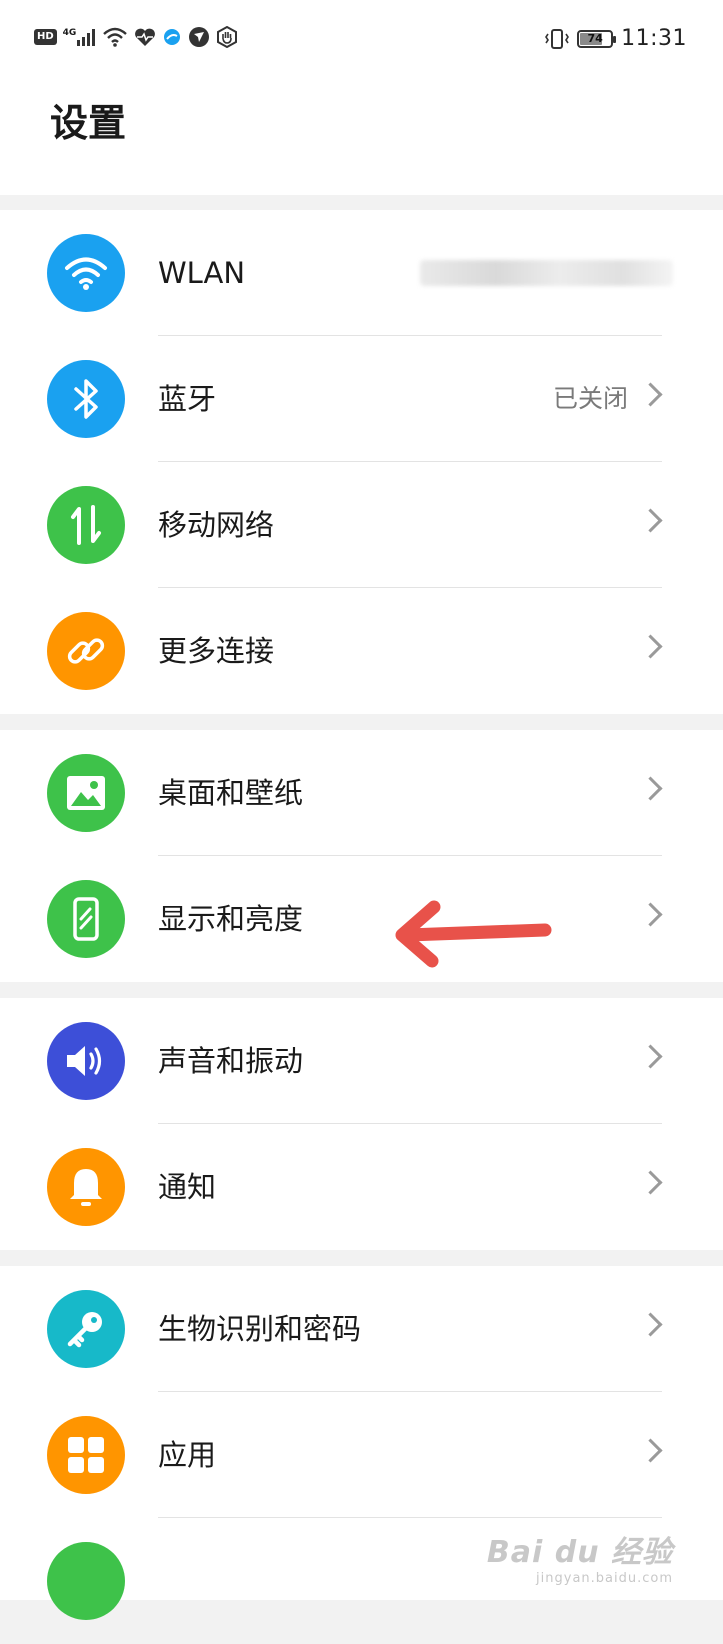  I want to click on settings-item-apps: 应用, so click(361, 1455).